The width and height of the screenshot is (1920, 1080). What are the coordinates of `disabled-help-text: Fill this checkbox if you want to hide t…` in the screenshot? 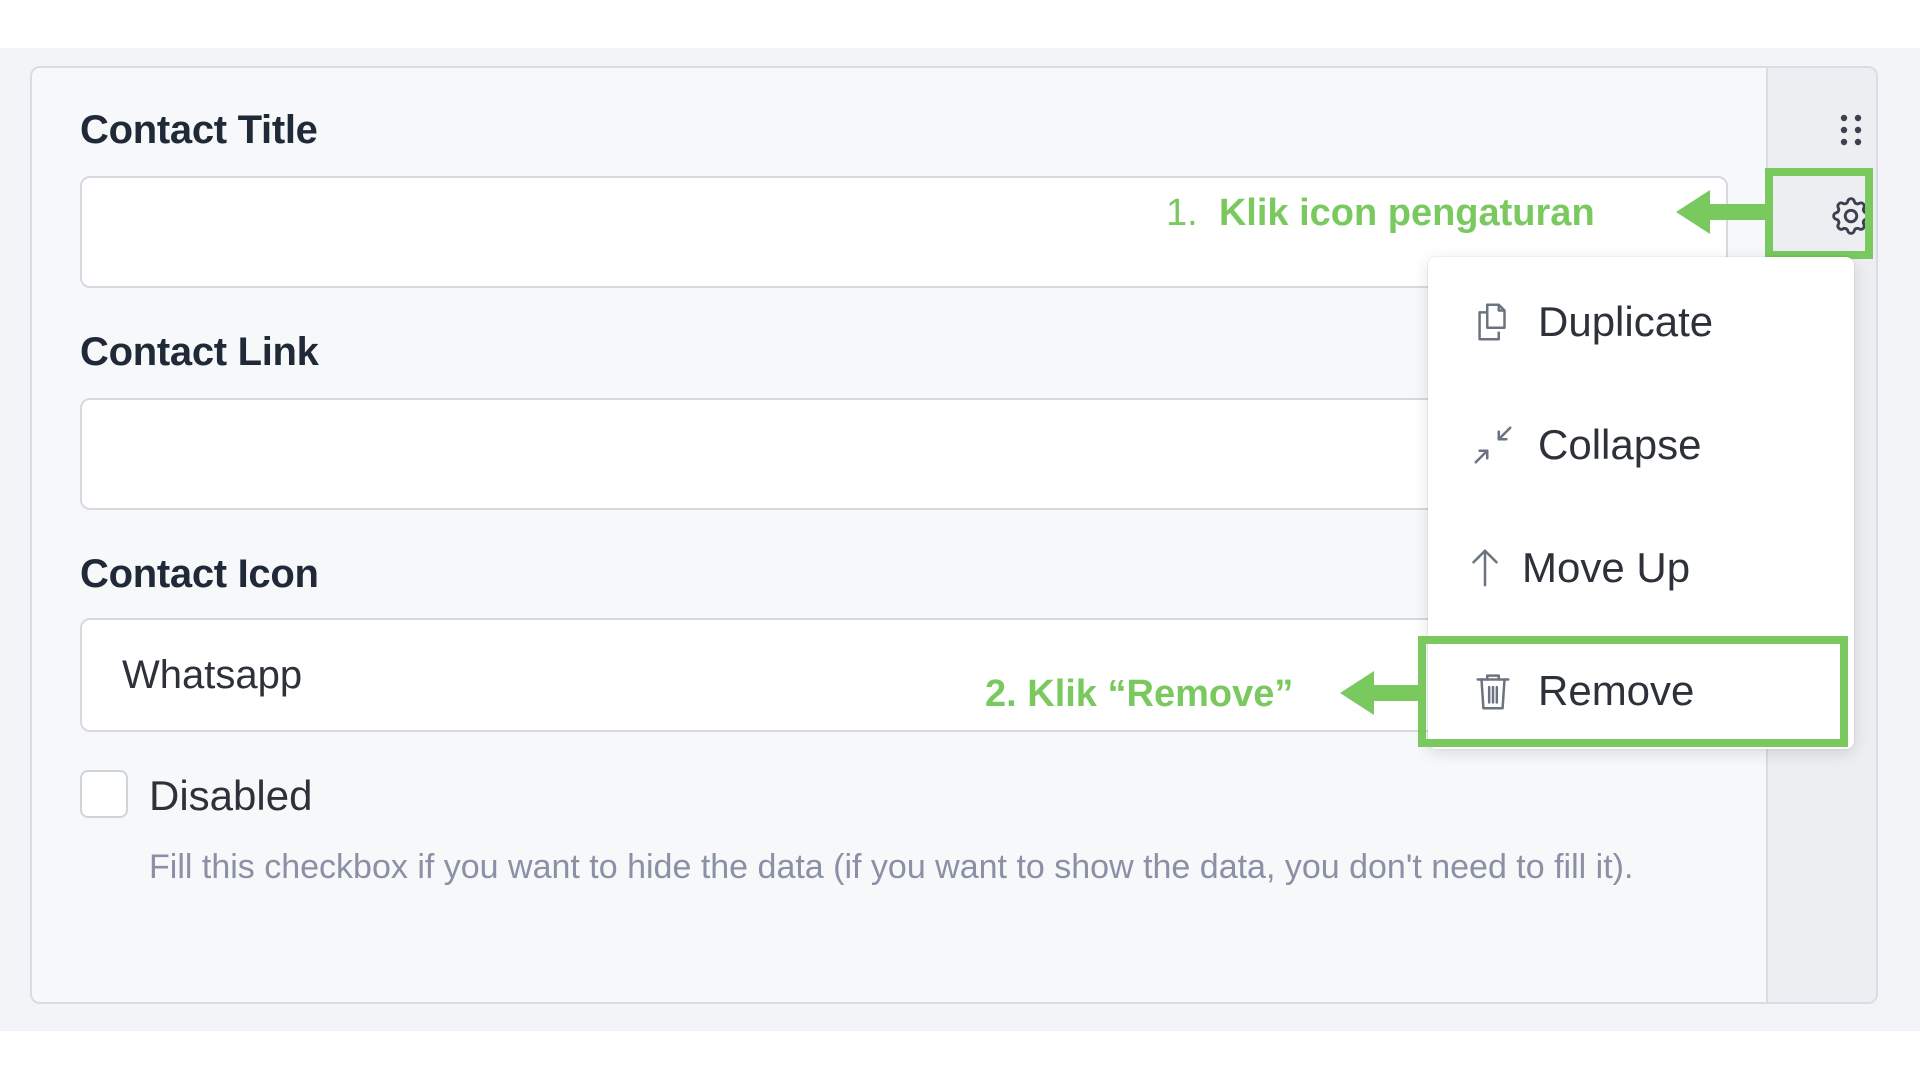 It's located at (891, 867).